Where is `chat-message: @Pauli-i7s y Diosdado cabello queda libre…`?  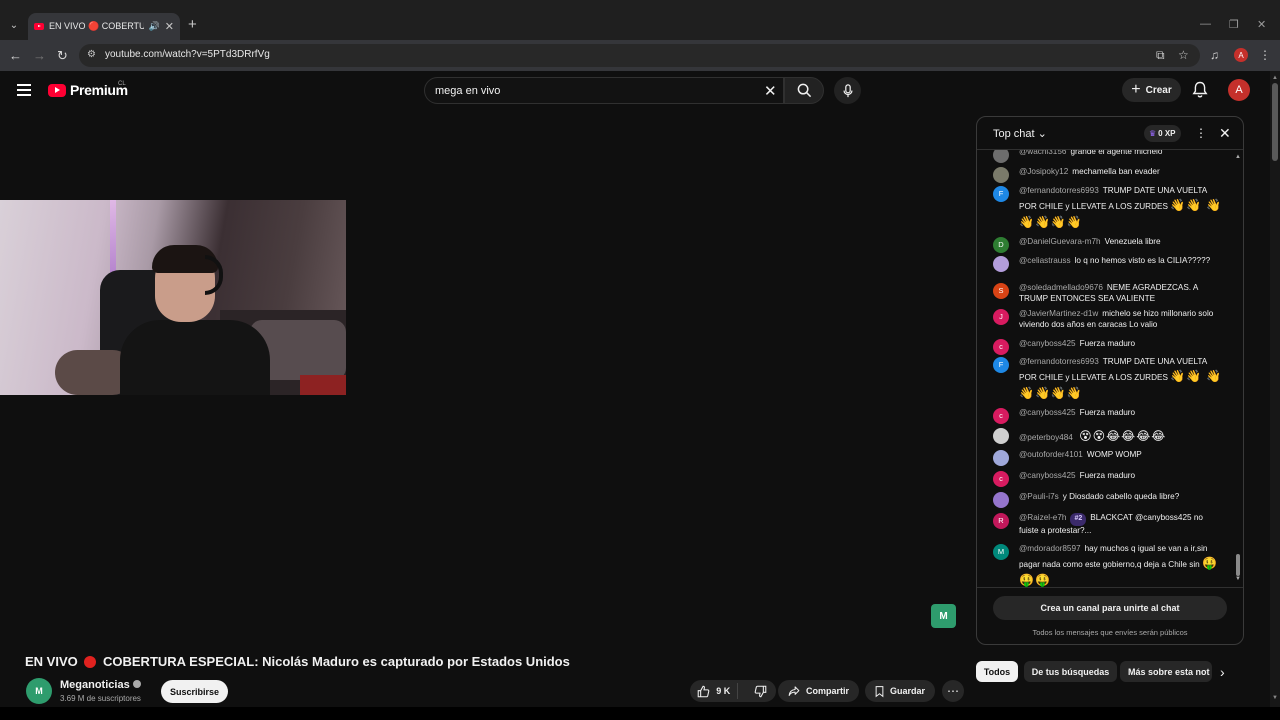 chat-message: @Pauli-i7s y Diosdado cabello queda libre… is located at coordinates (1108, 500).